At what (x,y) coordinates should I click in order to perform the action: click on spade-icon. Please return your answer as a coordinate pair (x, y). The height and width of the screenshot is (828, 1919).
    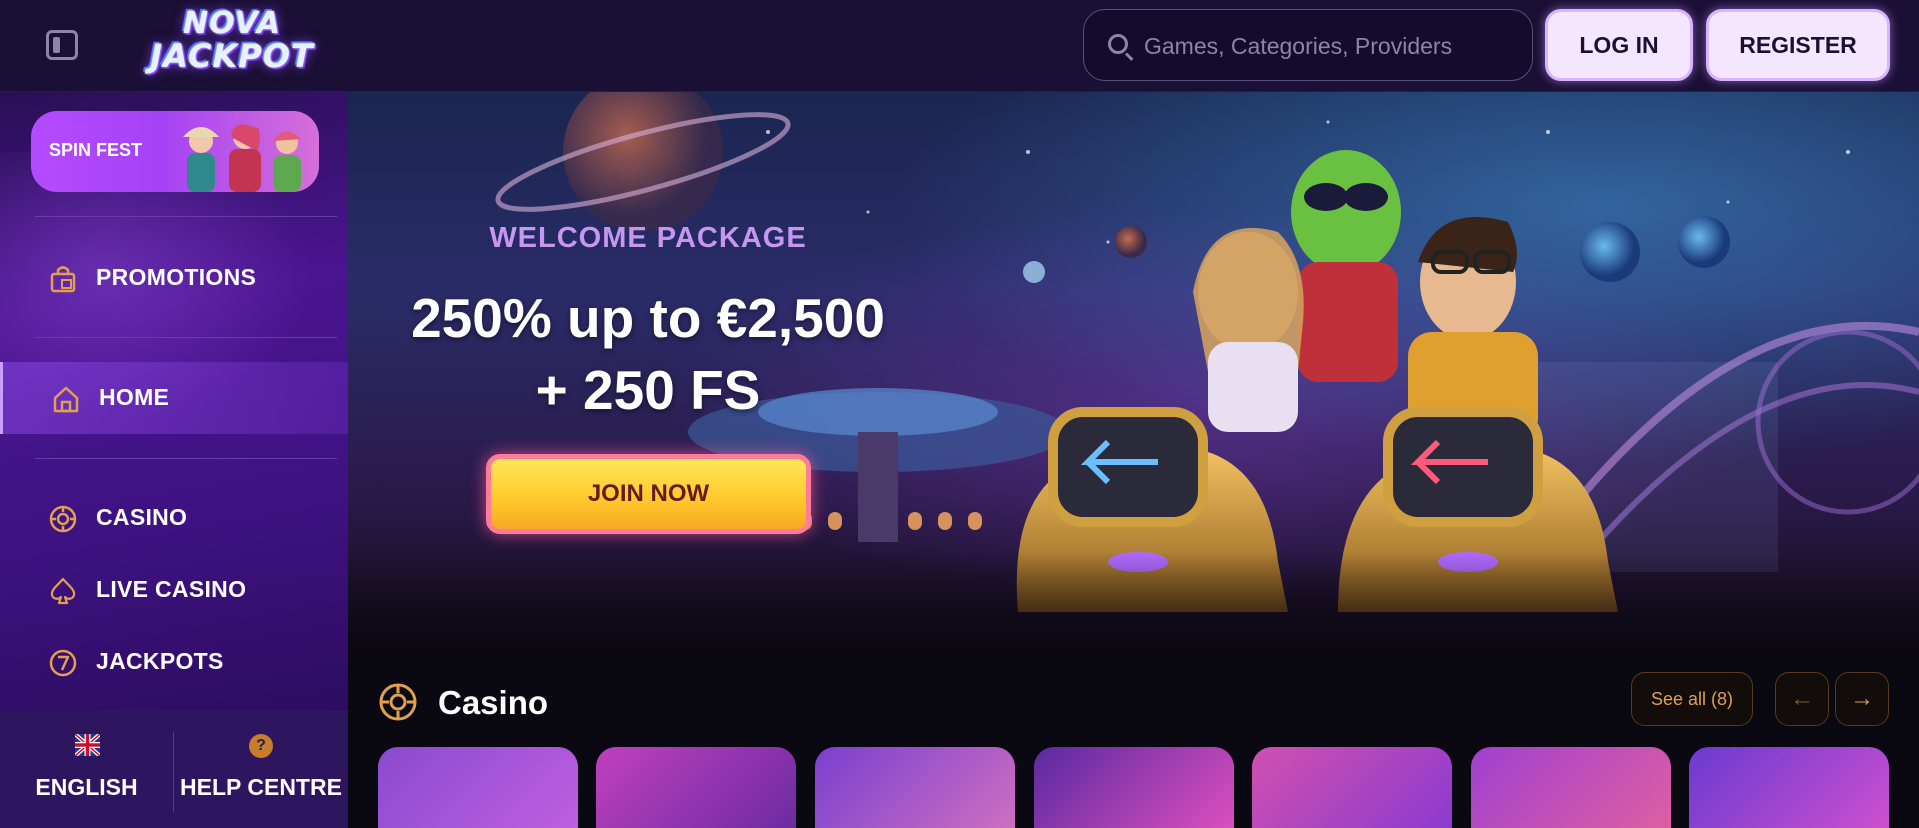
    Looking at the image, I should click on (63, 591).